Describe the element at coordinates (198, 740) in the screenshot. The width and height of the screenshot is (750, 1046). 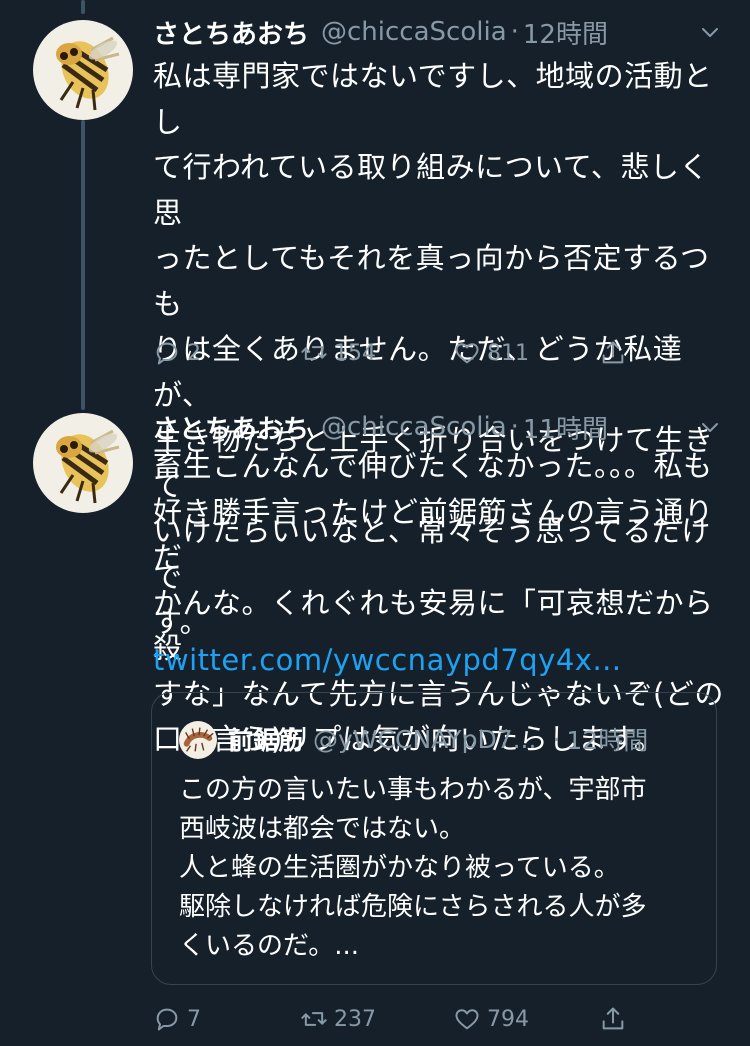
I see `centipede-avatar-icon` at that location.